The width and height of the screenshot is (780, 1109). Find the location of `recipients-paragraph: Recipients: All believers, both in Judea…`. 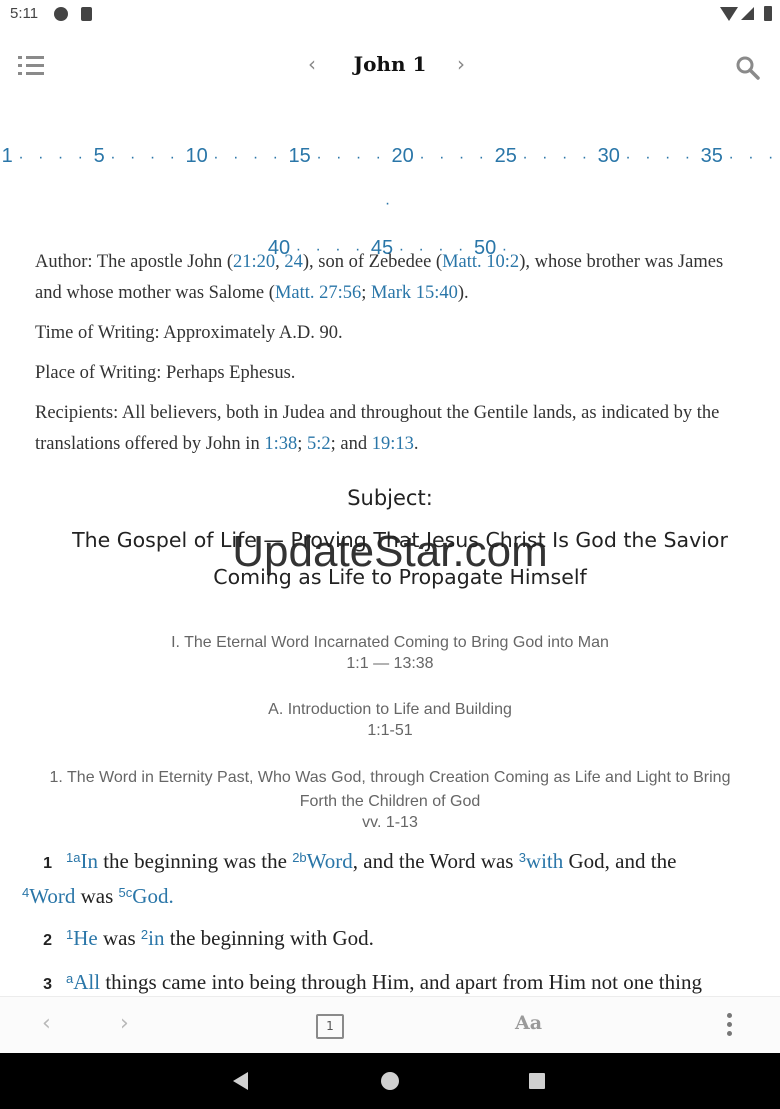

recipients-paragraph: Recipients: All believers, both in Judea… is located at coordinates (392, 429).